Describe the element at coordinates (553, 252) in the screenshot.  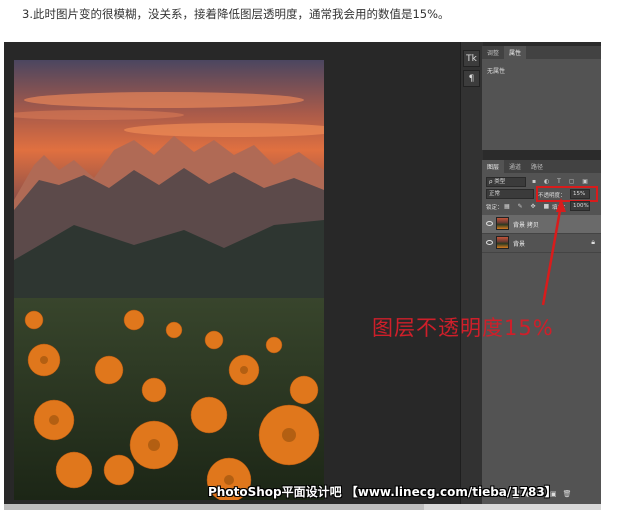
I see `annotation-arrow` at that location.